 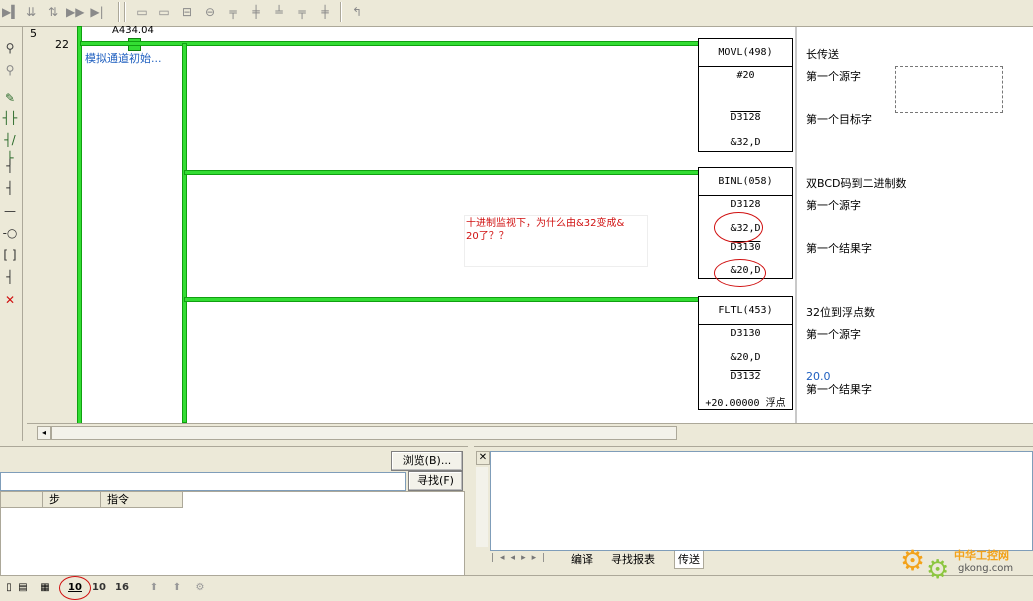 What do you see at coordinates (200, 588) in the screenshot?
I see `compare-icon: ⚙` at bounding box center [200, 588].